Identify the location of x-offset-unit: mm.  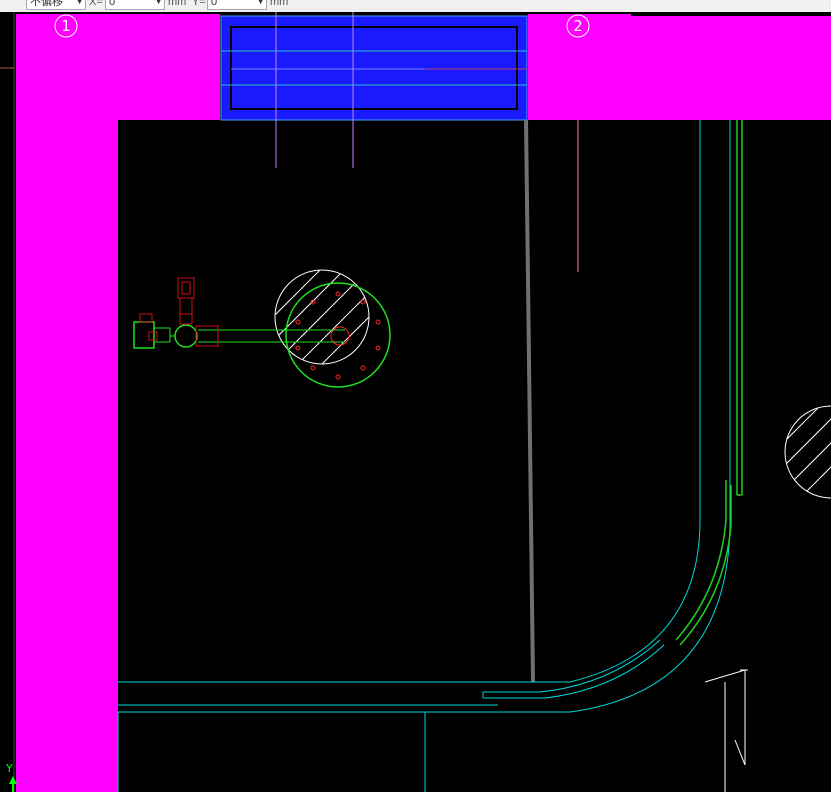
(177, 4).